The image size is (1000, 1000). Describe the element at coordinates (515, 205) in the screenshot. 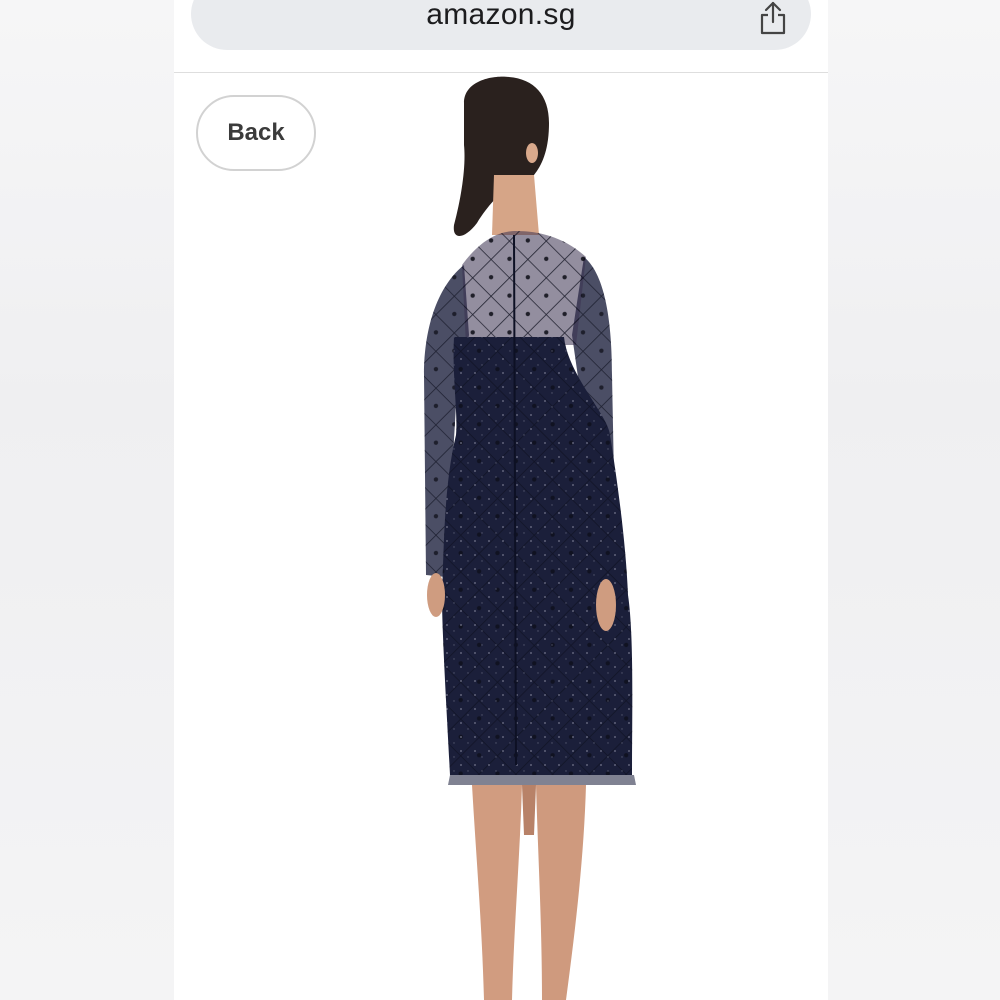

I see `neck` at that location.